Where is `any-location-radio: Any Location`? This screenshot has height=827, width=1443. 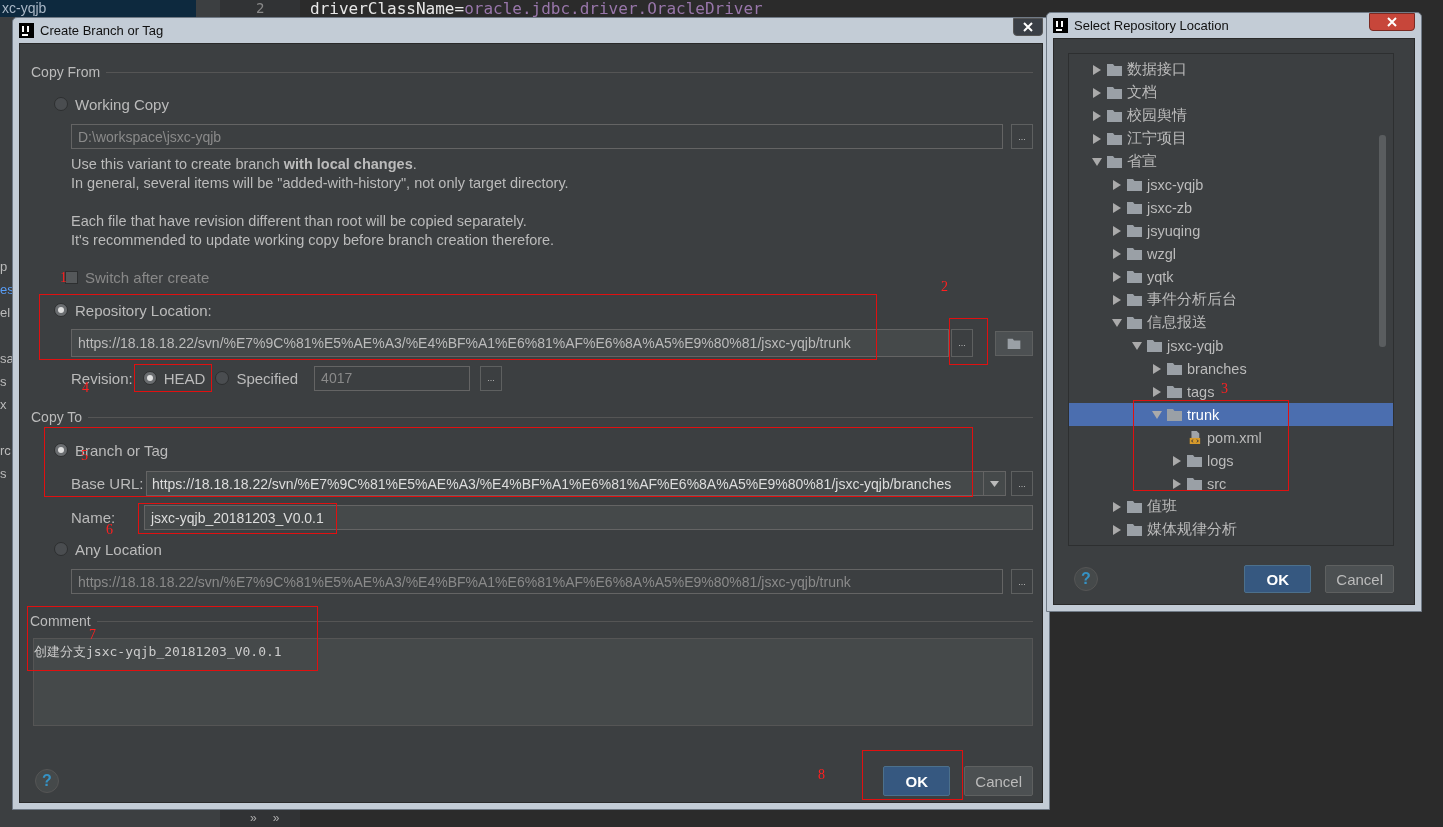 any-location-radio: Any Location is located at coordinates (108, 549).